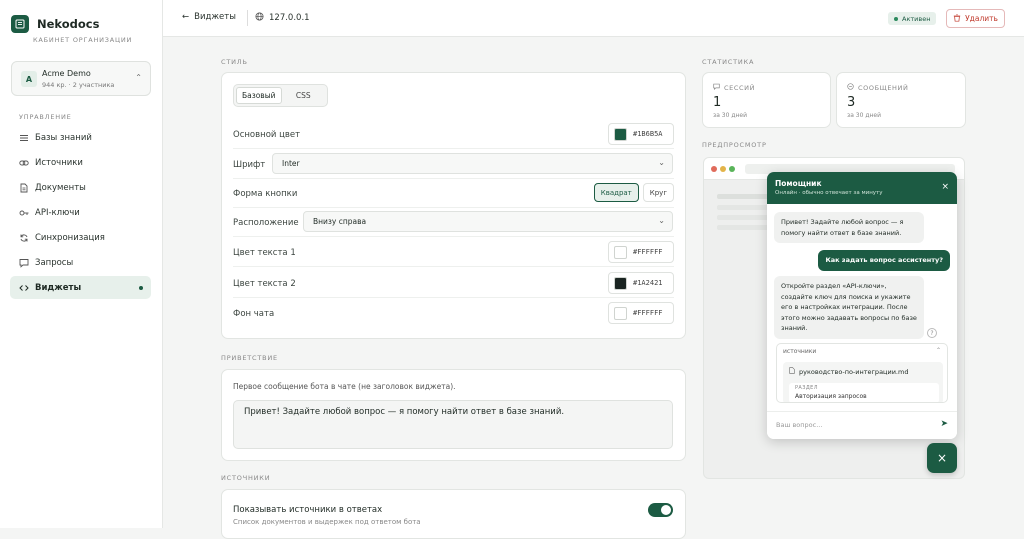 Image resolution: width=1024 pixels, height=539 pixels. What do you see at coordinates (24, 188) in the screenshot?
I see `document-icon` at bounding box center [24, 188].